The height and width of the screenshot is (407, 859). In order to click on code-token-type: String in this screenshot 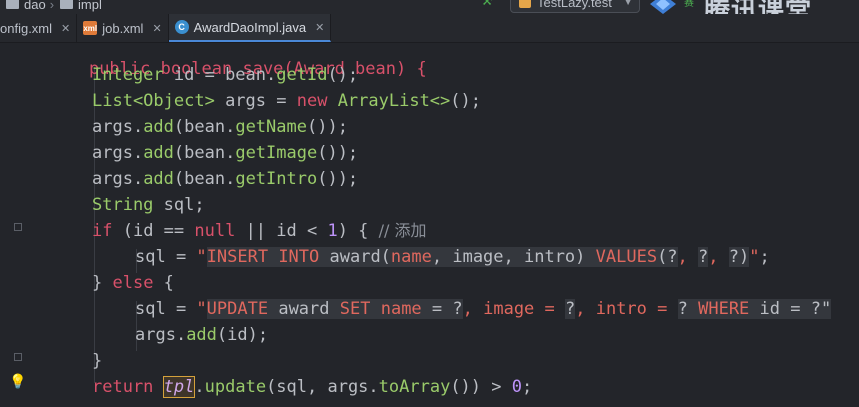, I will do `click(123, 205)`.